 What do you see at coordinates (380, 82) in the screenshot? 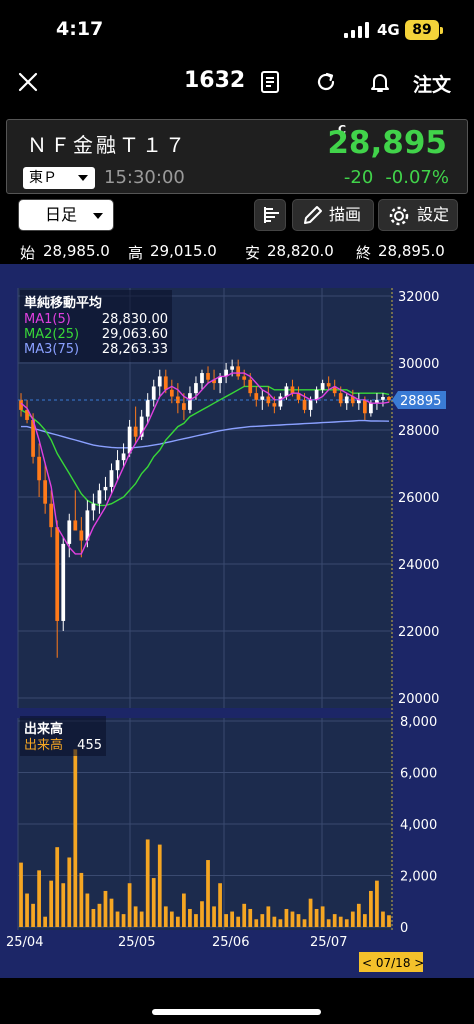
I see `bell-icon` at bounding box center [380, 82].